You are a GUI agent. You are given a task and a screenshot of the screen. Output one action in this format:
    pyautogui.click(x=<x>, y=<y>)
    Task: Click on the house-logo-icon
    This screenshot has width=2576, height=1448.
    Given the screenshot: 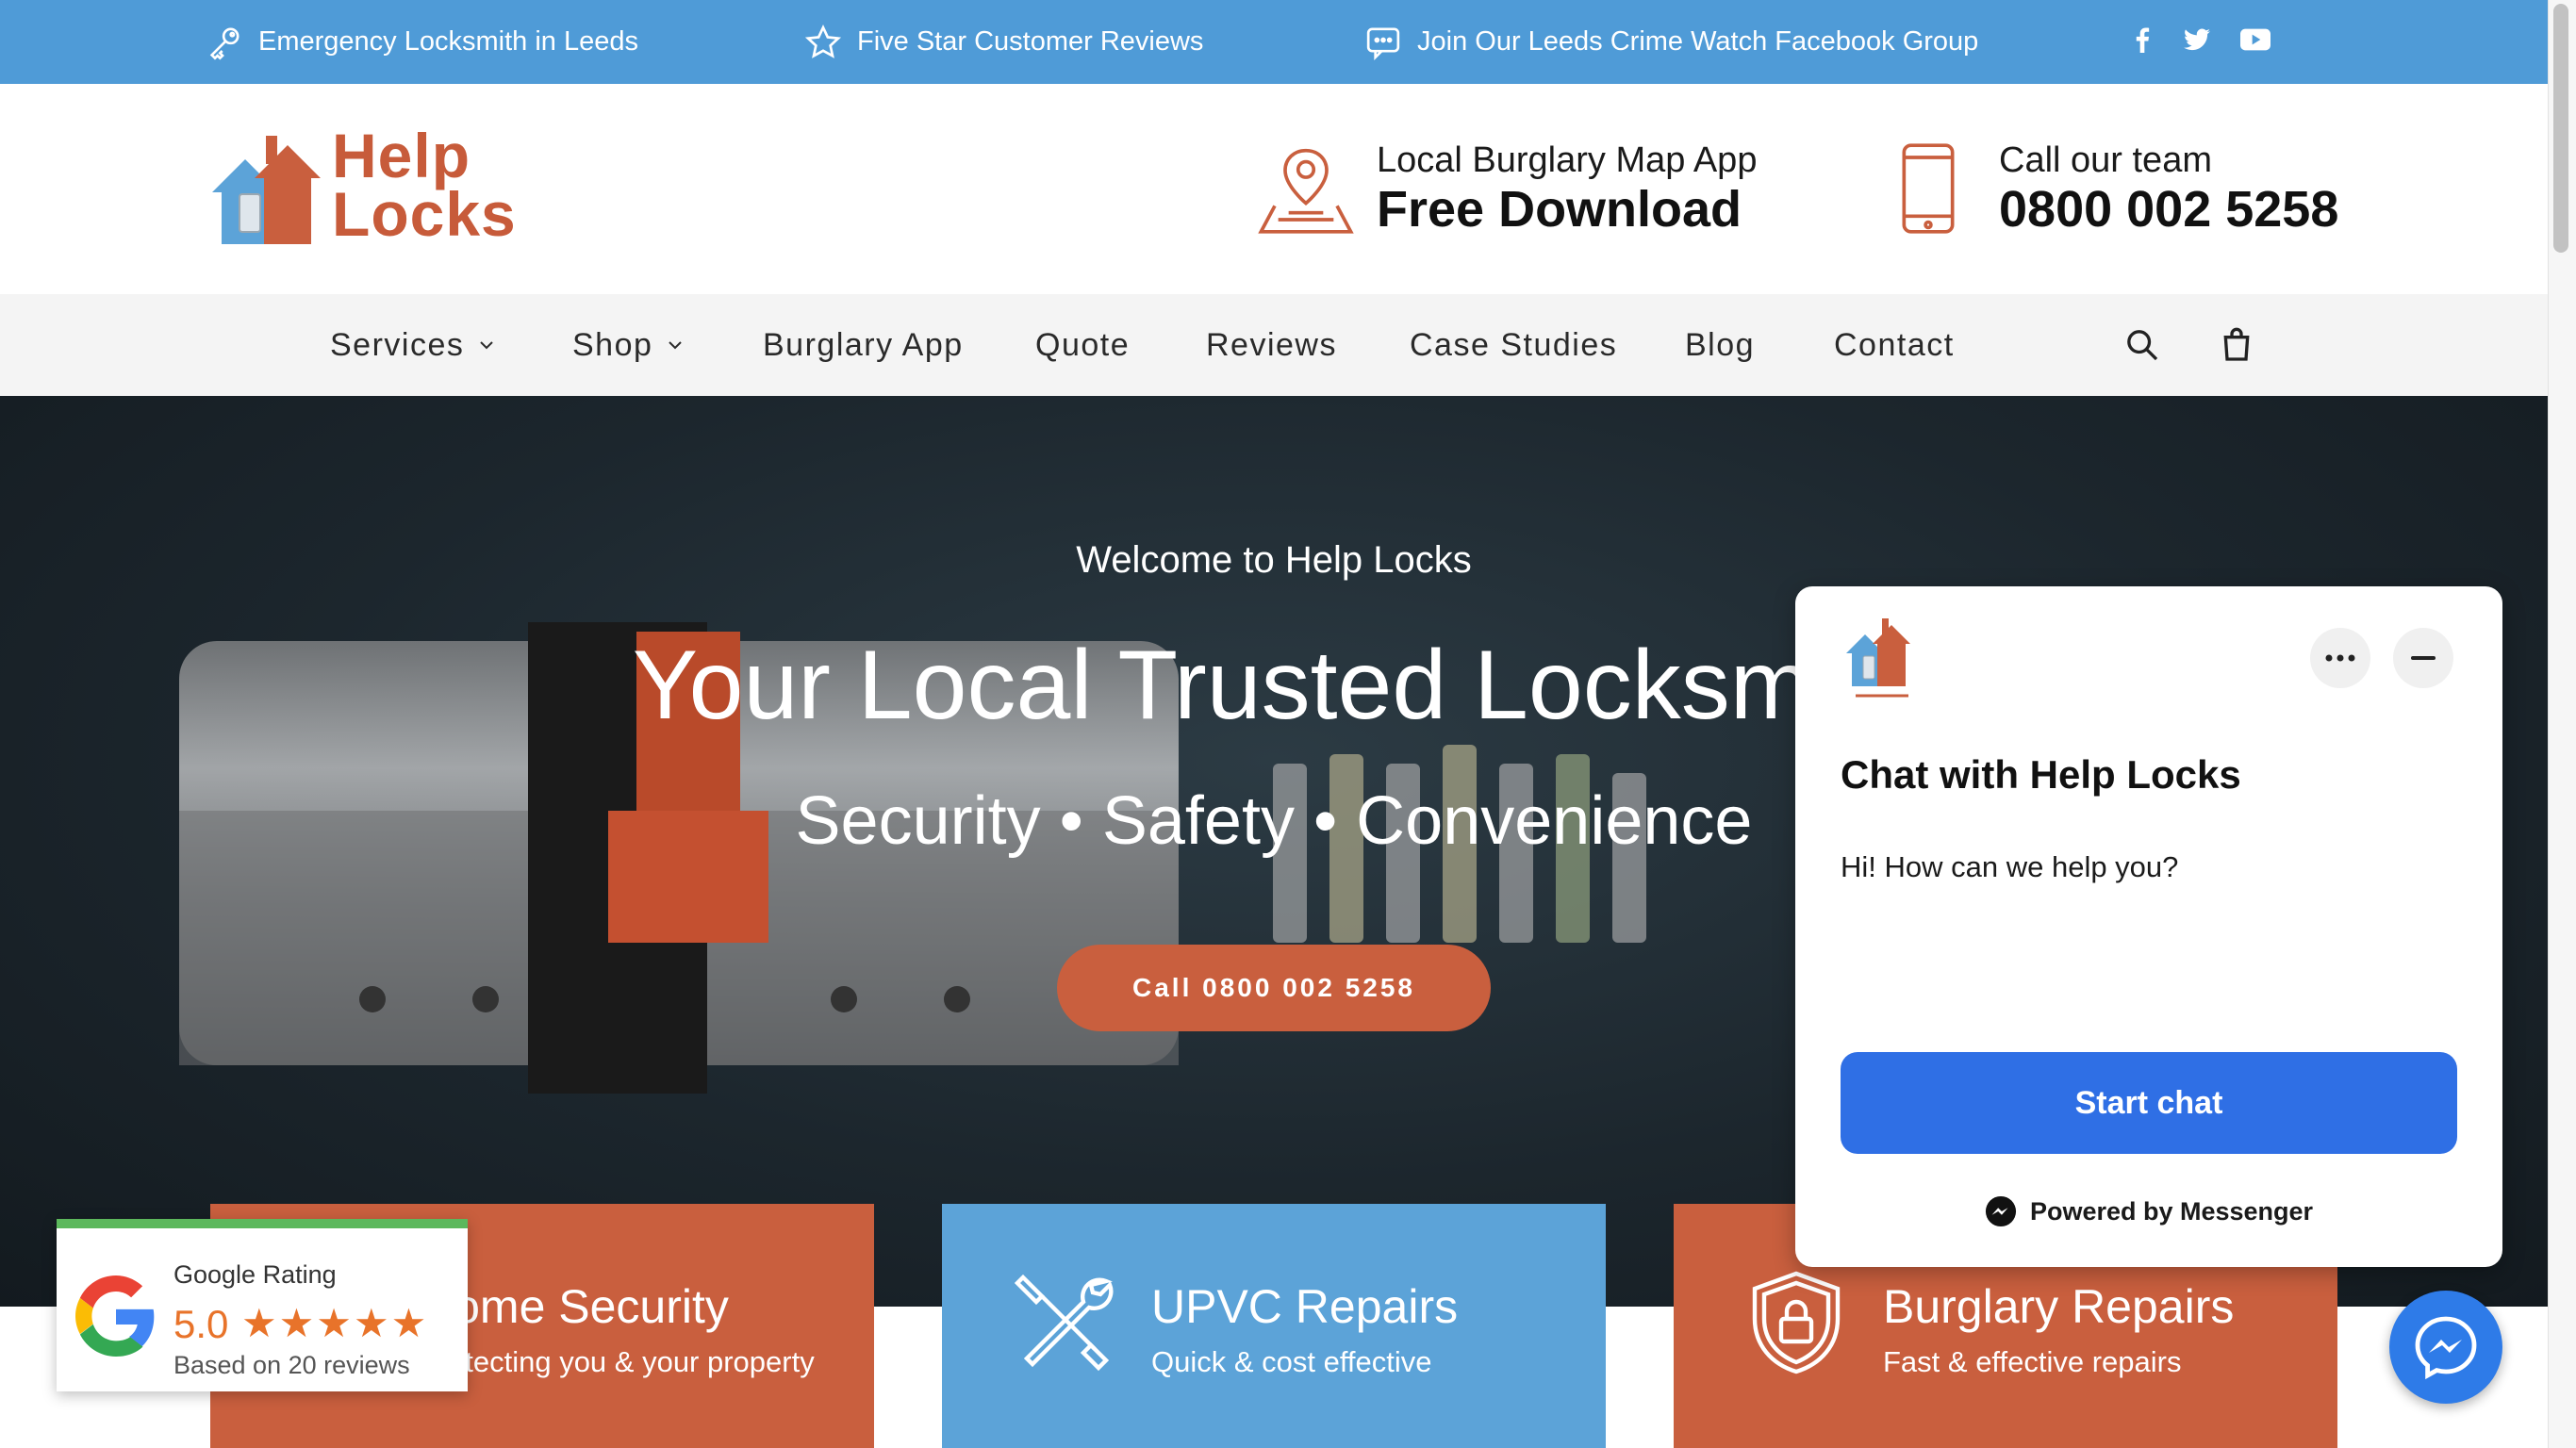 What is the action you would take?
    pyautogui.click(x=266, y=190)
    